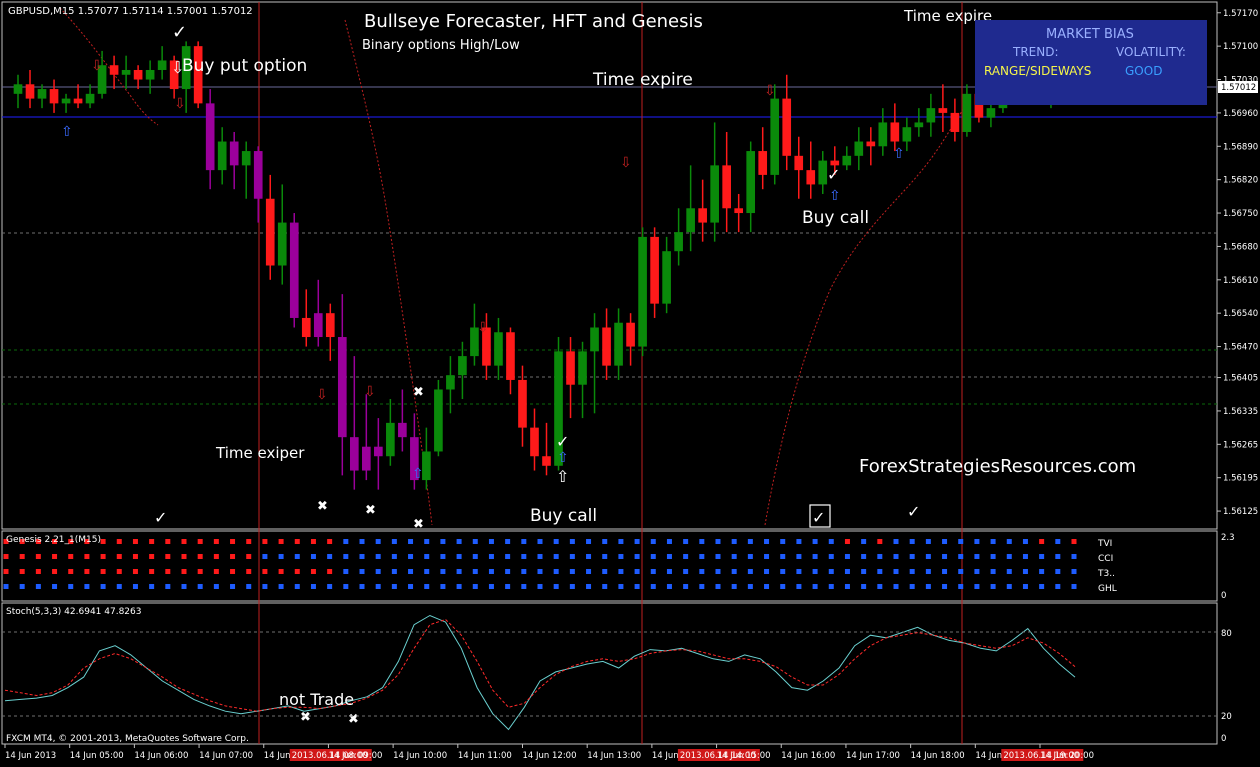  I want to click on time-tick-label: 14 Jun 16:00, so click(808, 756).